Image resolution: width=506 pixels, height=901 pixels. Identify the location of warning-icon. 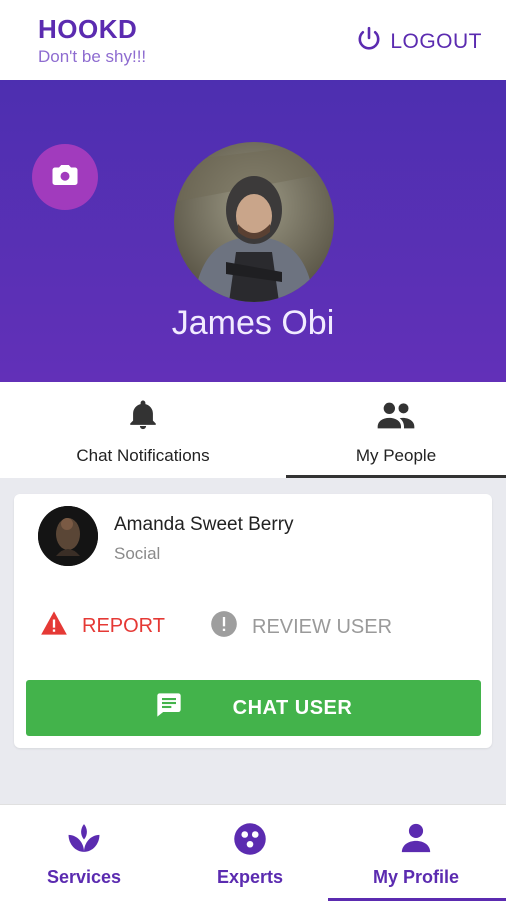
(54, 626).